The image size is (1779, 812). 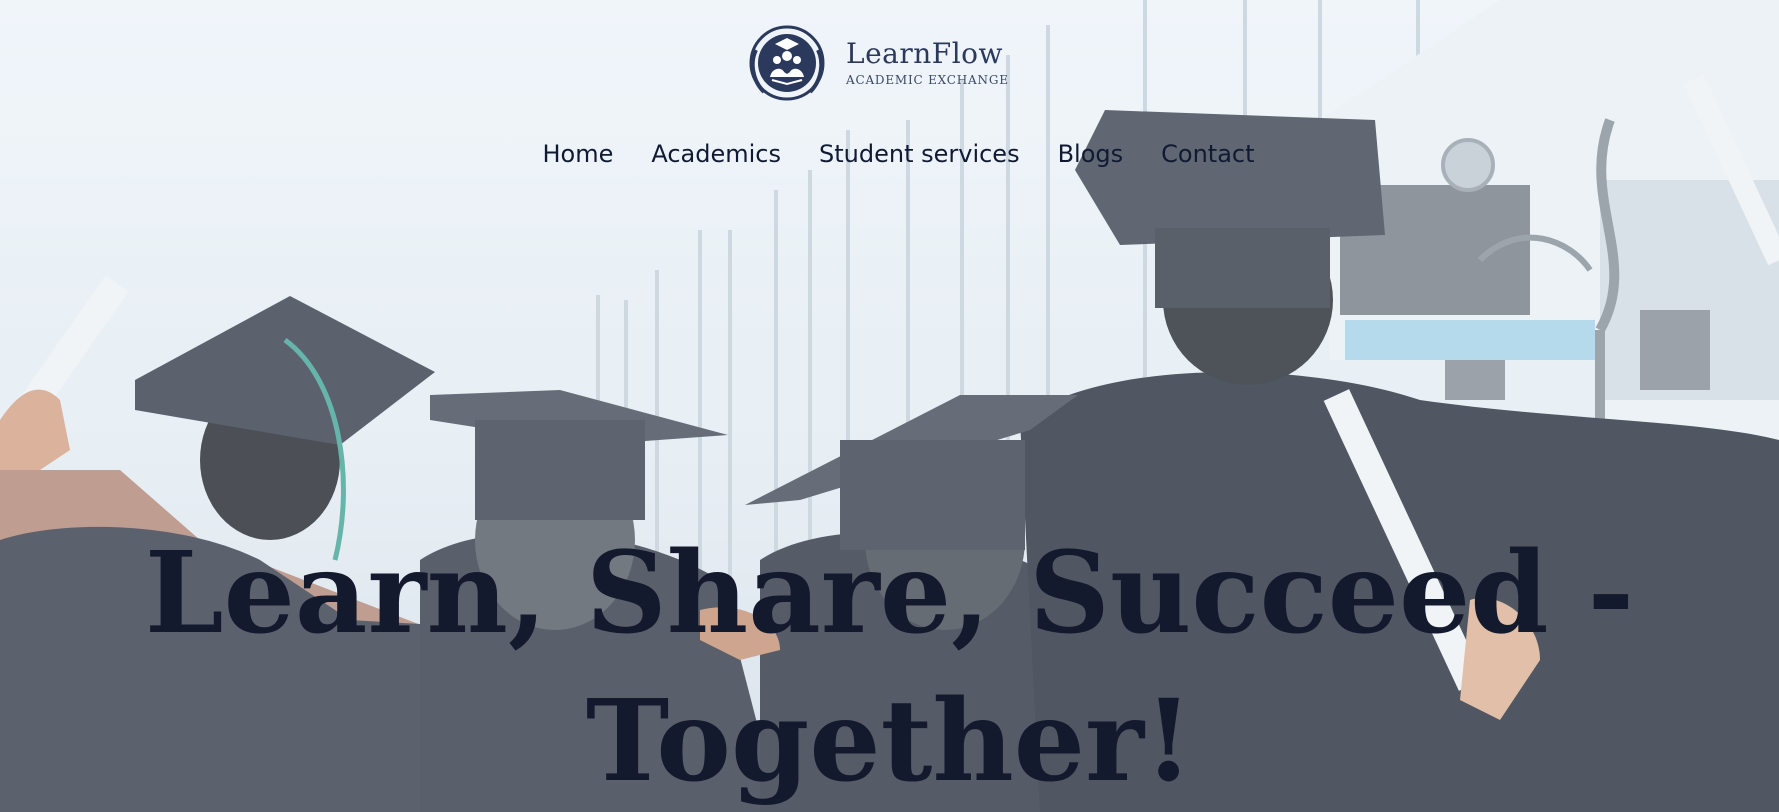 I want to click on brand-logo: LearnFlow Academic Exchange, so click(x=875, y=63).